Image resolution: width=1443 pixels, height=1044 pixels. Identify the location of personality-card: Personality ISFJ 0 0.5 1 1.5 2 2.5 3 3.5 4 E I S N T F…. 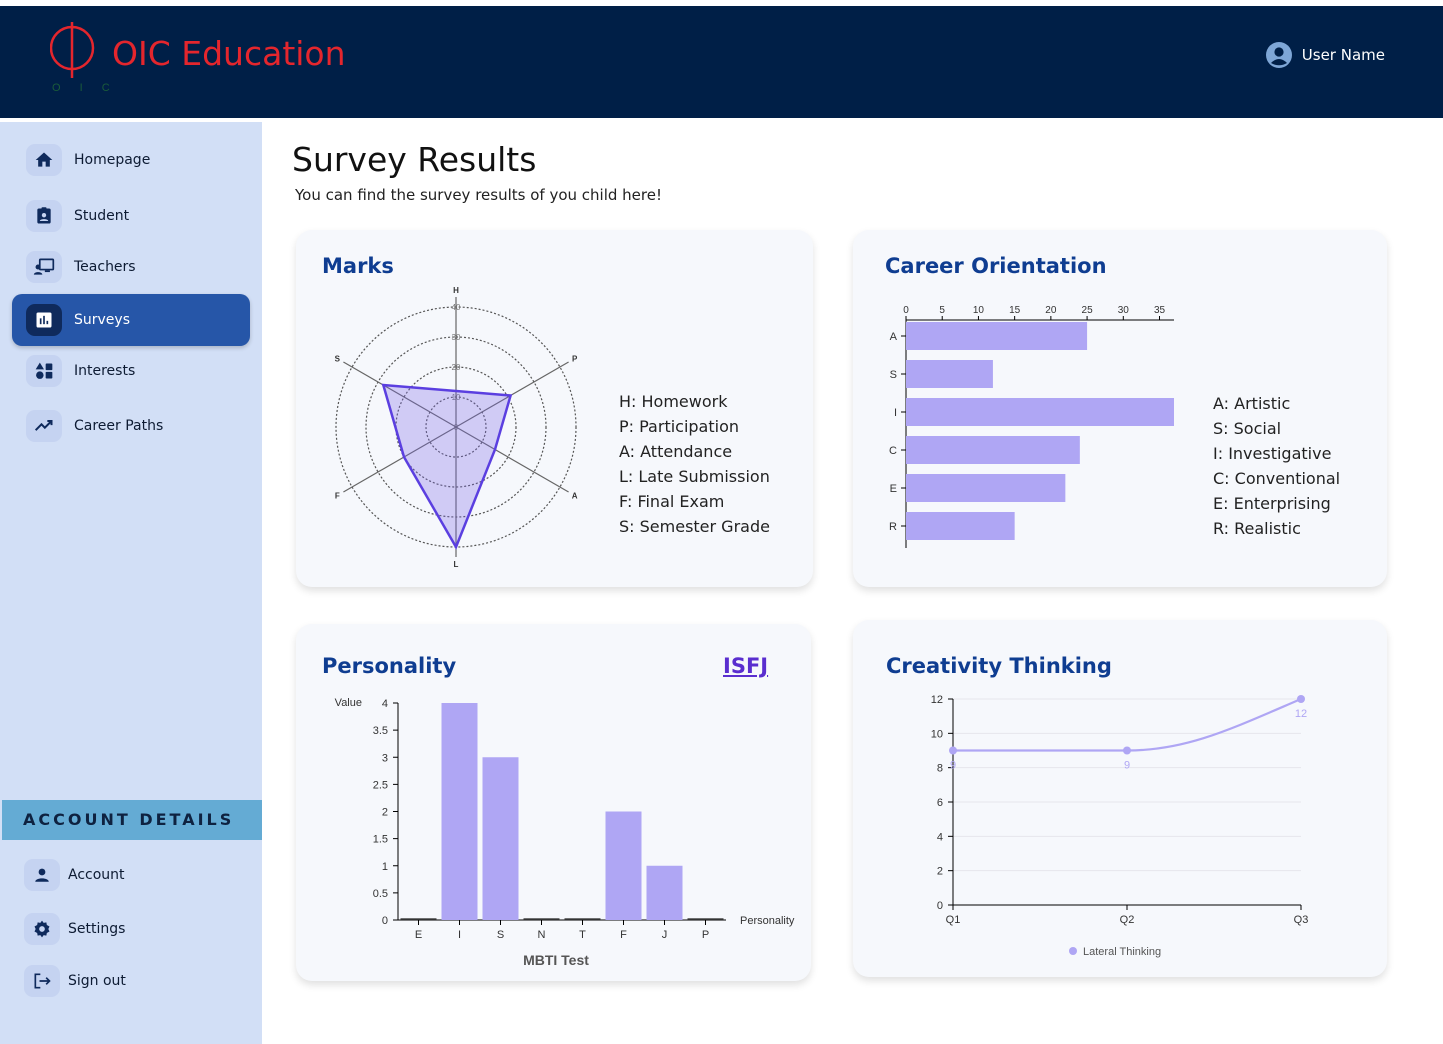
(553, 802).